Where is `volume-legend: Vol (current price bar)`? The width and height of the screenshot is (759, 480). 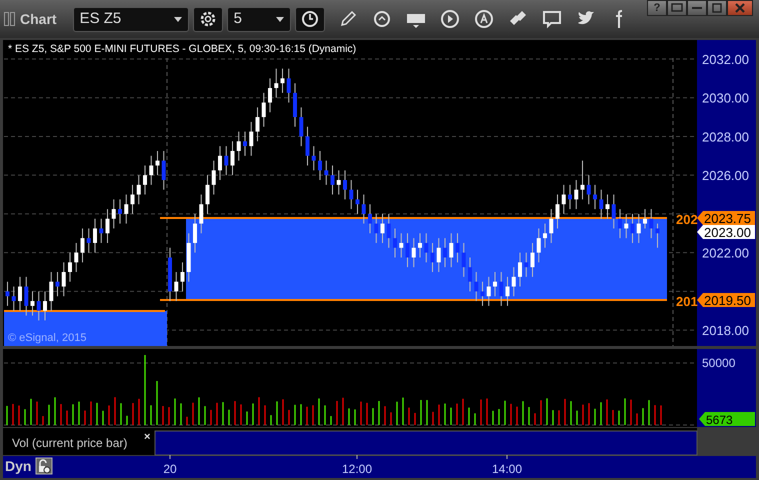
volume-legend: Vol (current price bar) is located at coordinates (70, 443).